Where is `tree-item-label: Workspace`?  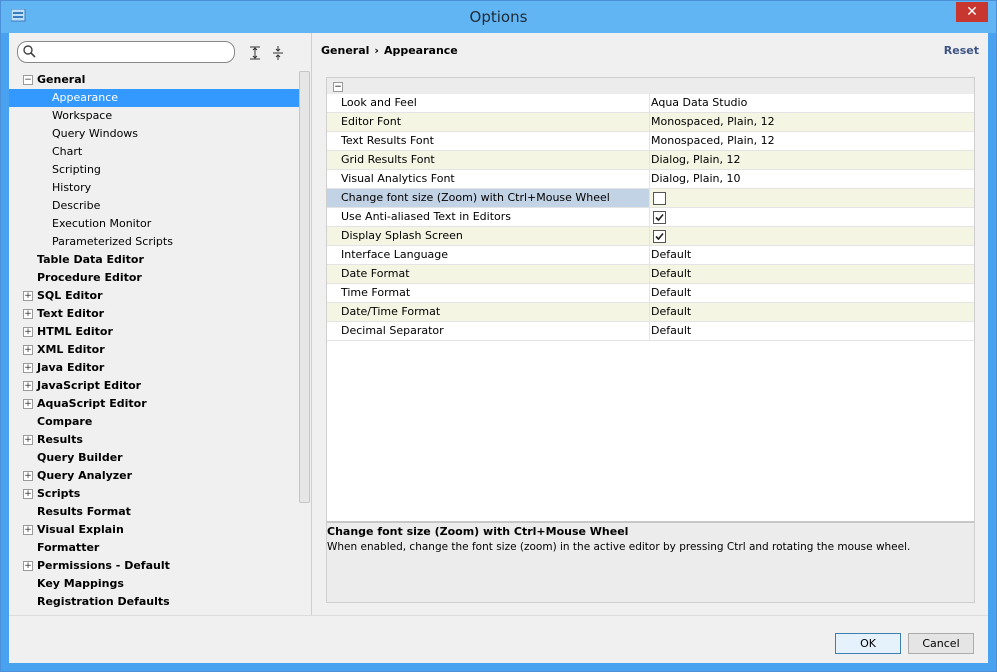
tree-item-label: Workspace is located at coordinates (82, 115).